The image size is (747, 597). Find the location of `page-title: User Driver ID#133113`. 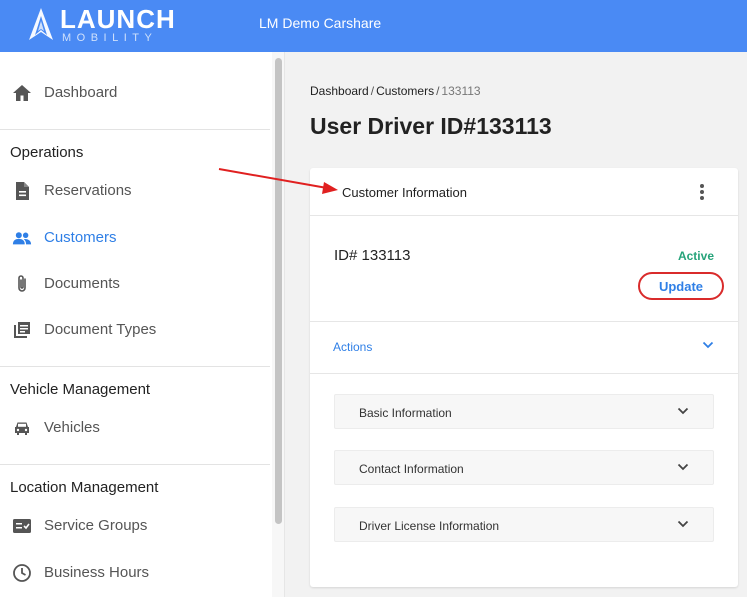

page-title: User Driver ID#133113 is located at coordinates (431, 126).